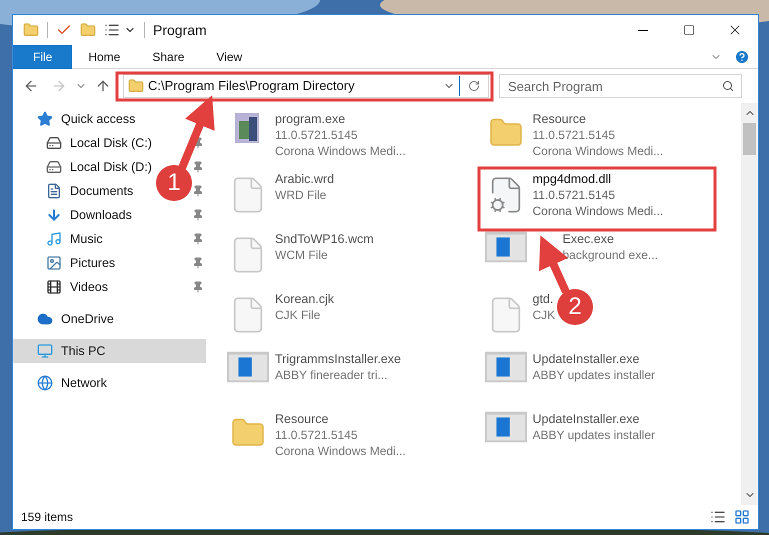  Describe the element at coordinates (101, 215) in the screenshot. I see `nav-item: Downloads` at that location.